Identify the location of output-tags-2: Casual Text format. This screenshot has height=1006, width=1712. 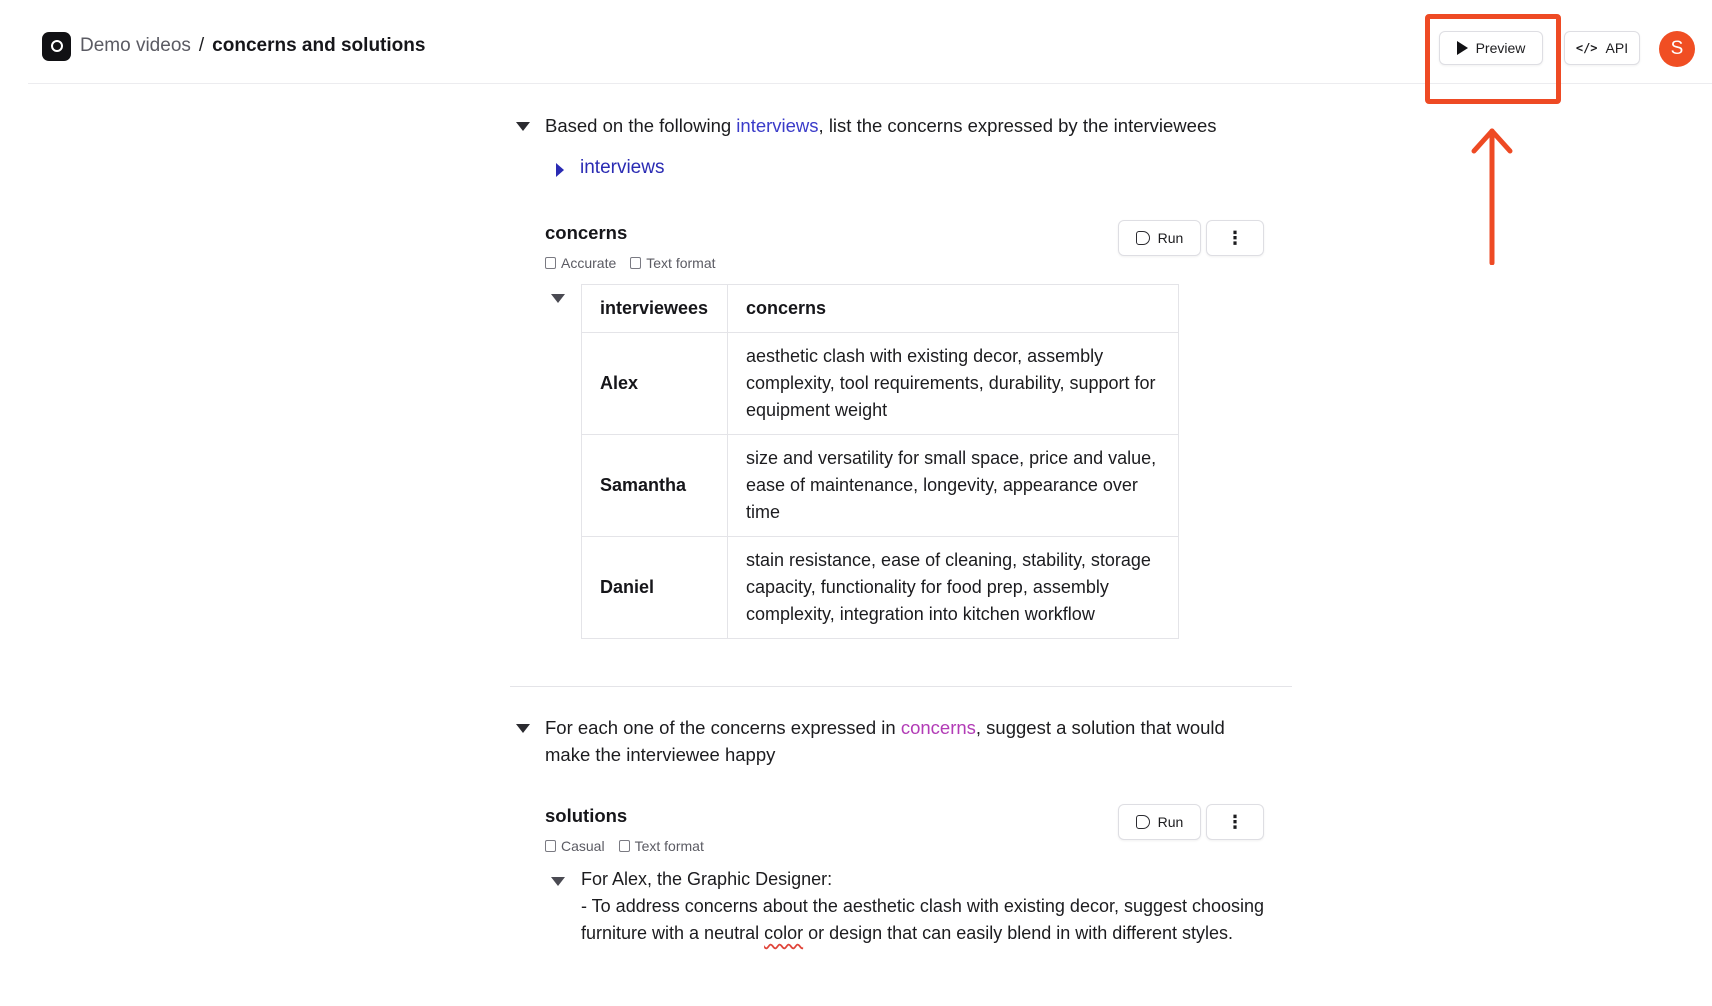
(624, 846).